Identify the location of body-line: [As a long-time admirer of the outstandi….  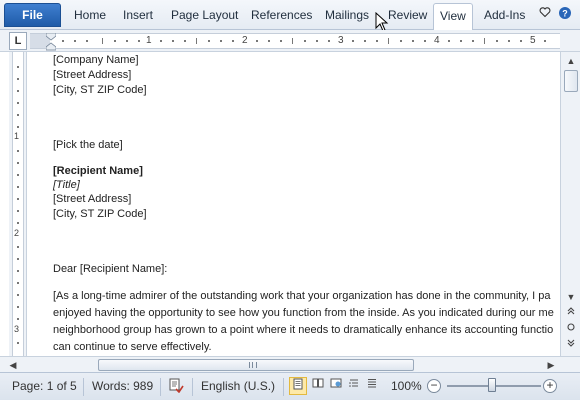
(302, 296).